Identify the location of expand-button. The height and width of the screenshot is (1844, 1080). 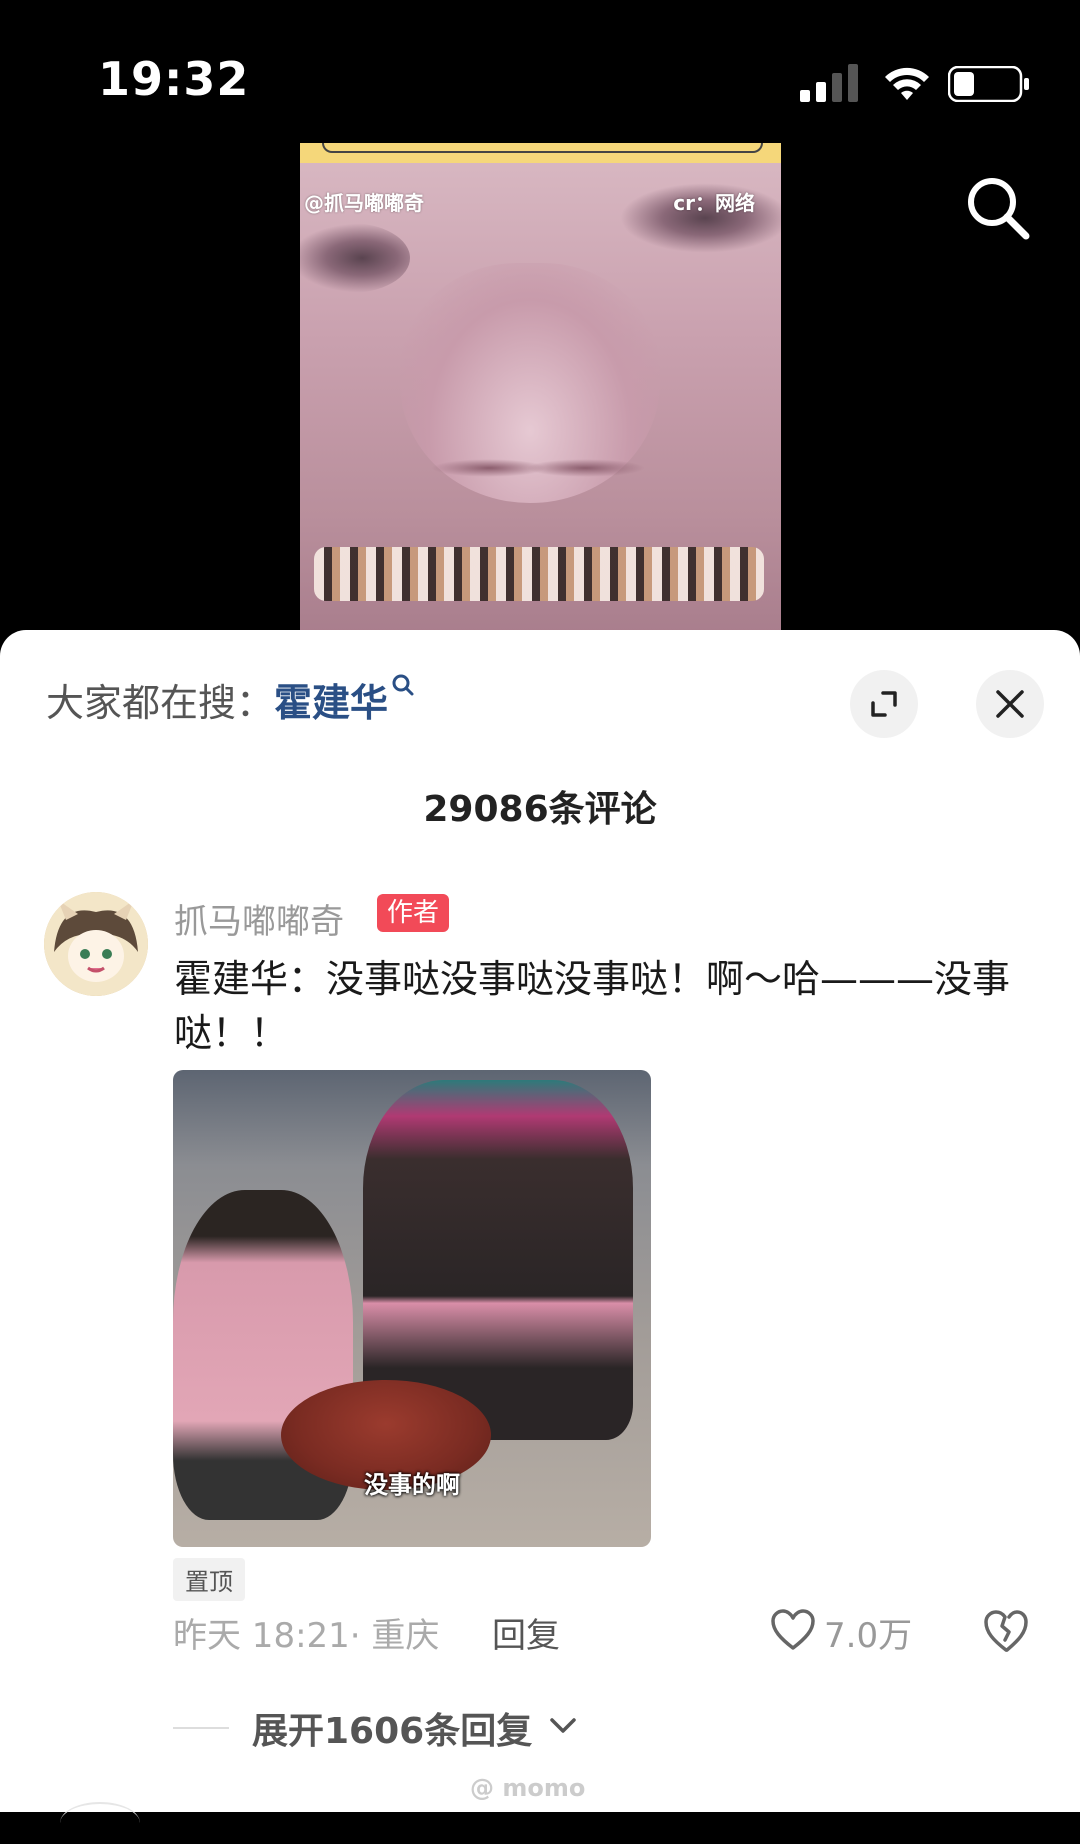
(884, 704).